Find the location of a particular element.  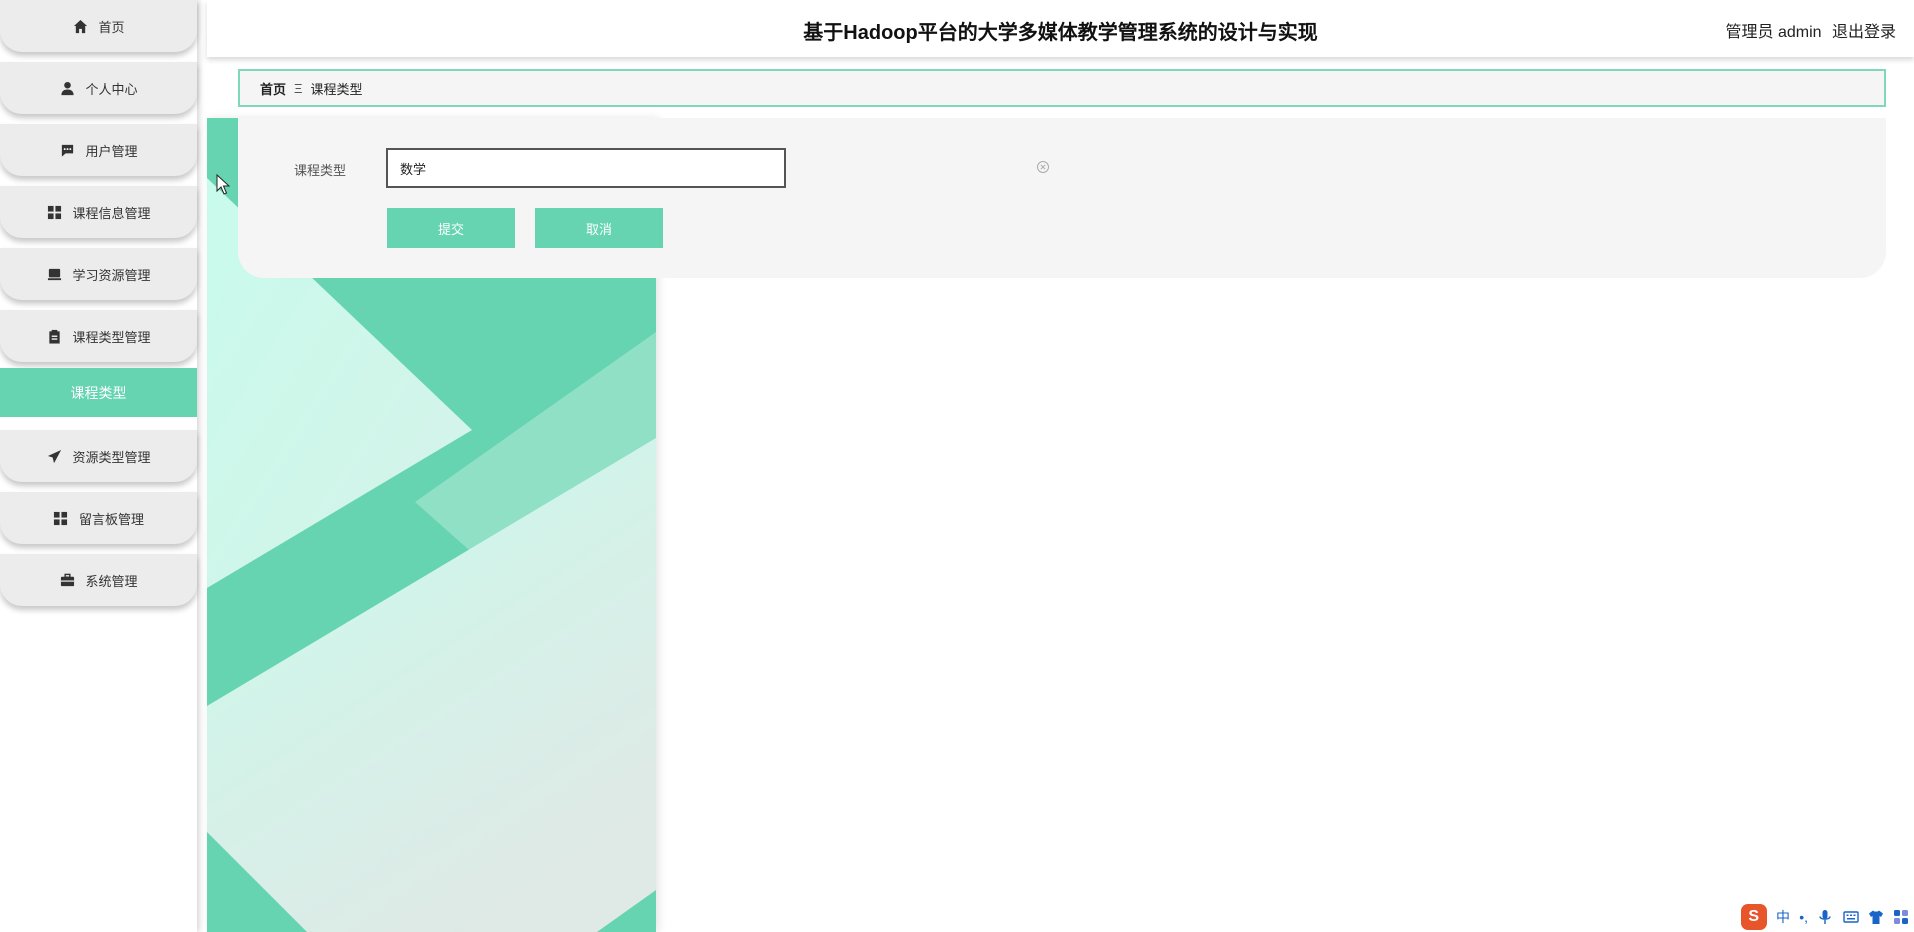

sidebar-item-resource-type: 资源类型管理 is located at coordinates (98, 456).